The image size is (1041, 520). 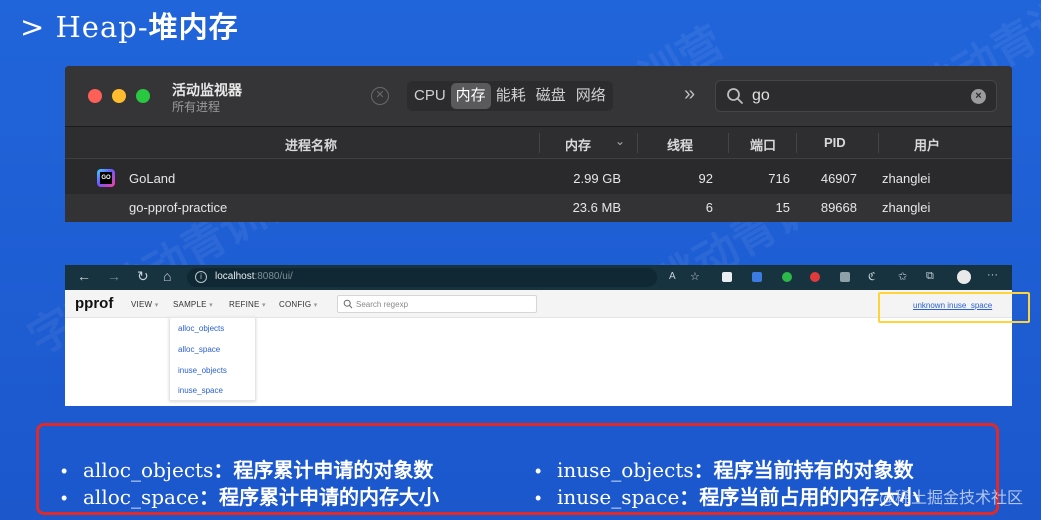 I want to click on url-path: :8080/ui/, so click(x=273, y=276).